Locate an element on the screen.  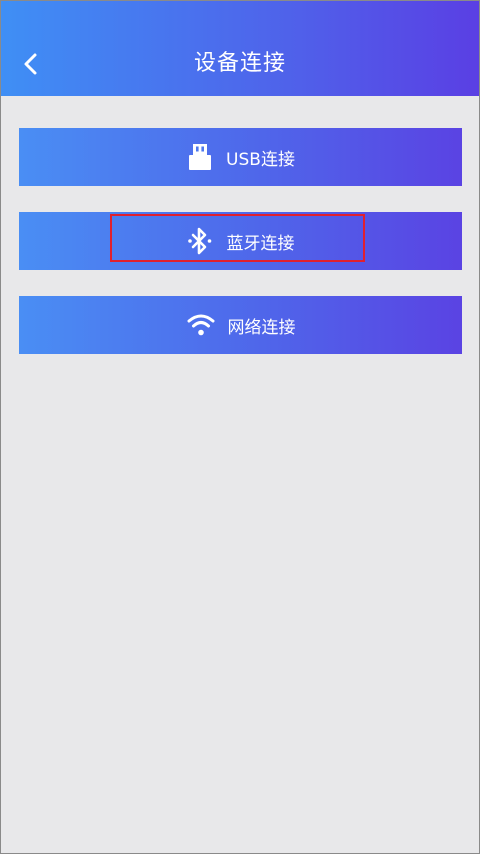
bluetooth-connect-button: 蓝牙连接 is located at coordinates (240, 241).